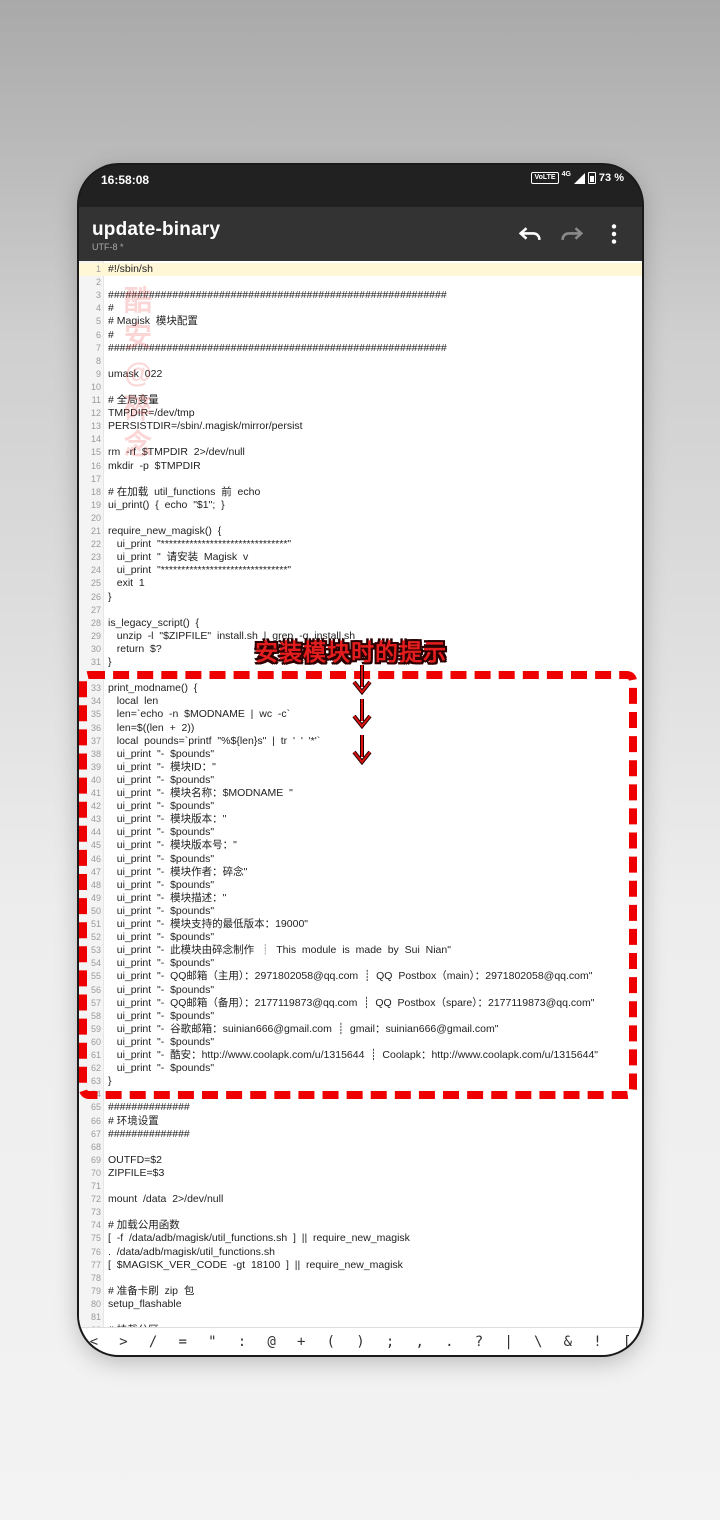 The height and width of the screenshot is (1520, 720). What do you see at coordinates (360, 623) in the screenshot?
I see `code-line: 28 is_legacy_script() {` at bounding box center [360, 623].